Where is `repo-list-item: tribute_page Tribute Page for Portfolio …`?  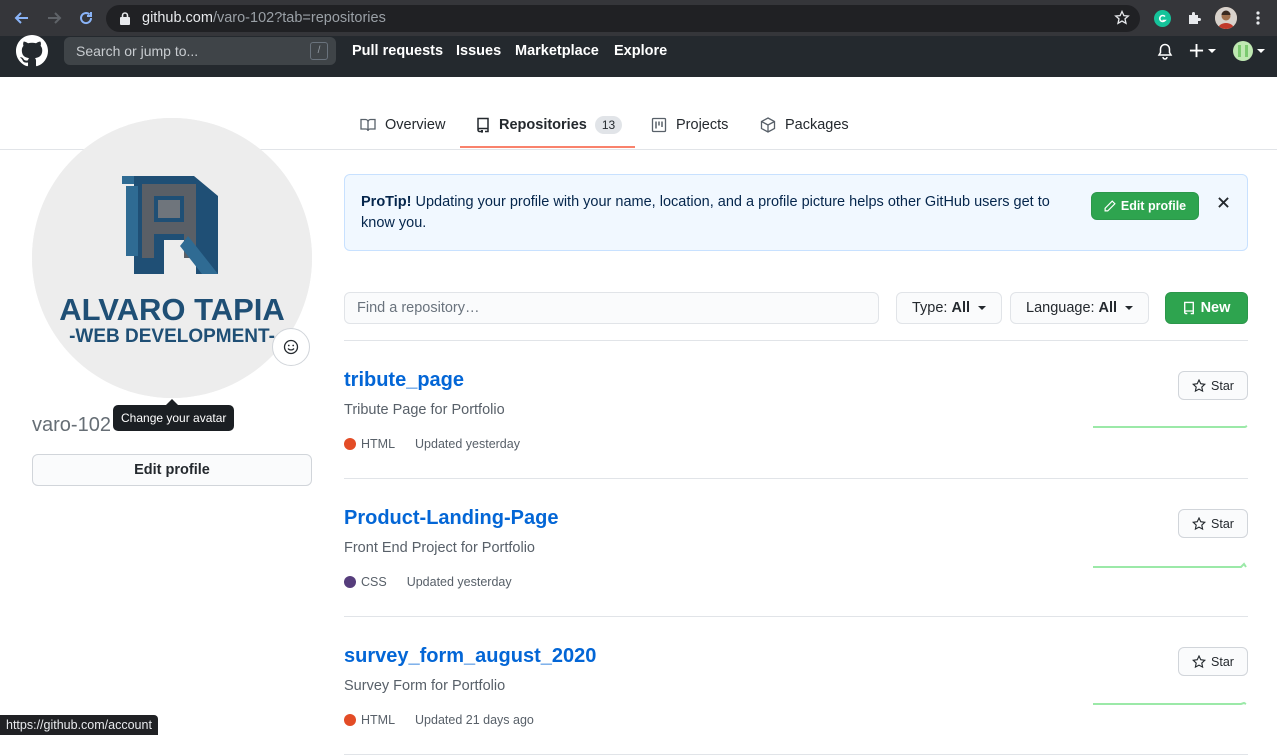 repo-list-item: tribute_page Tribute Page for Portfolio … is located at coordinates (796, 410).